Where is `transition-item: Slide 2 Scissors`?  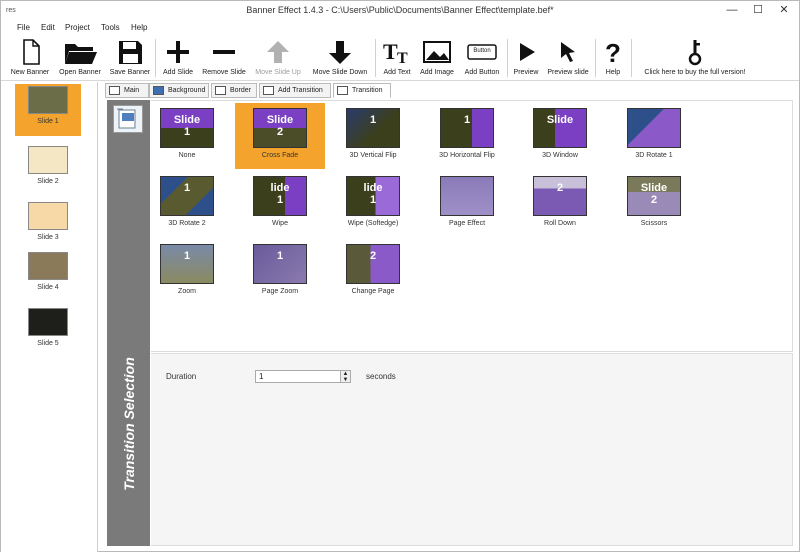
transition-item: Slide 2 Scissors is located at coordinates (654, 204).